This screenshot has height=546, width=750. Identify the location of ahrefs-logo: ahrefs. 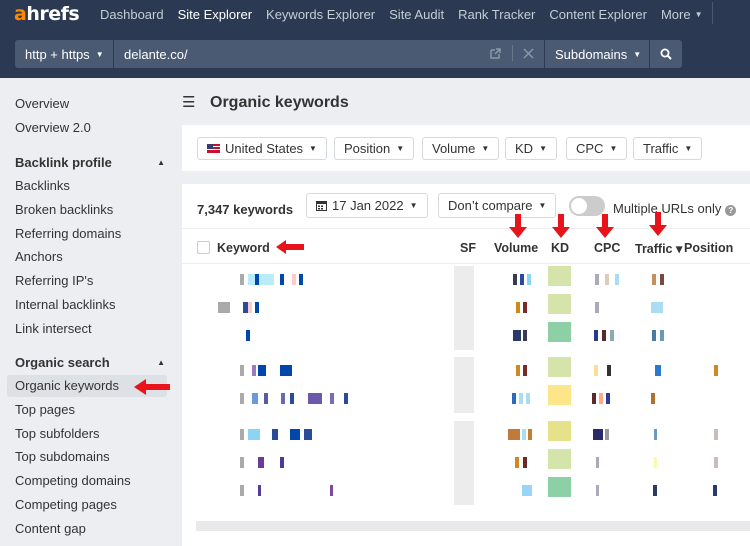
(47, 14).